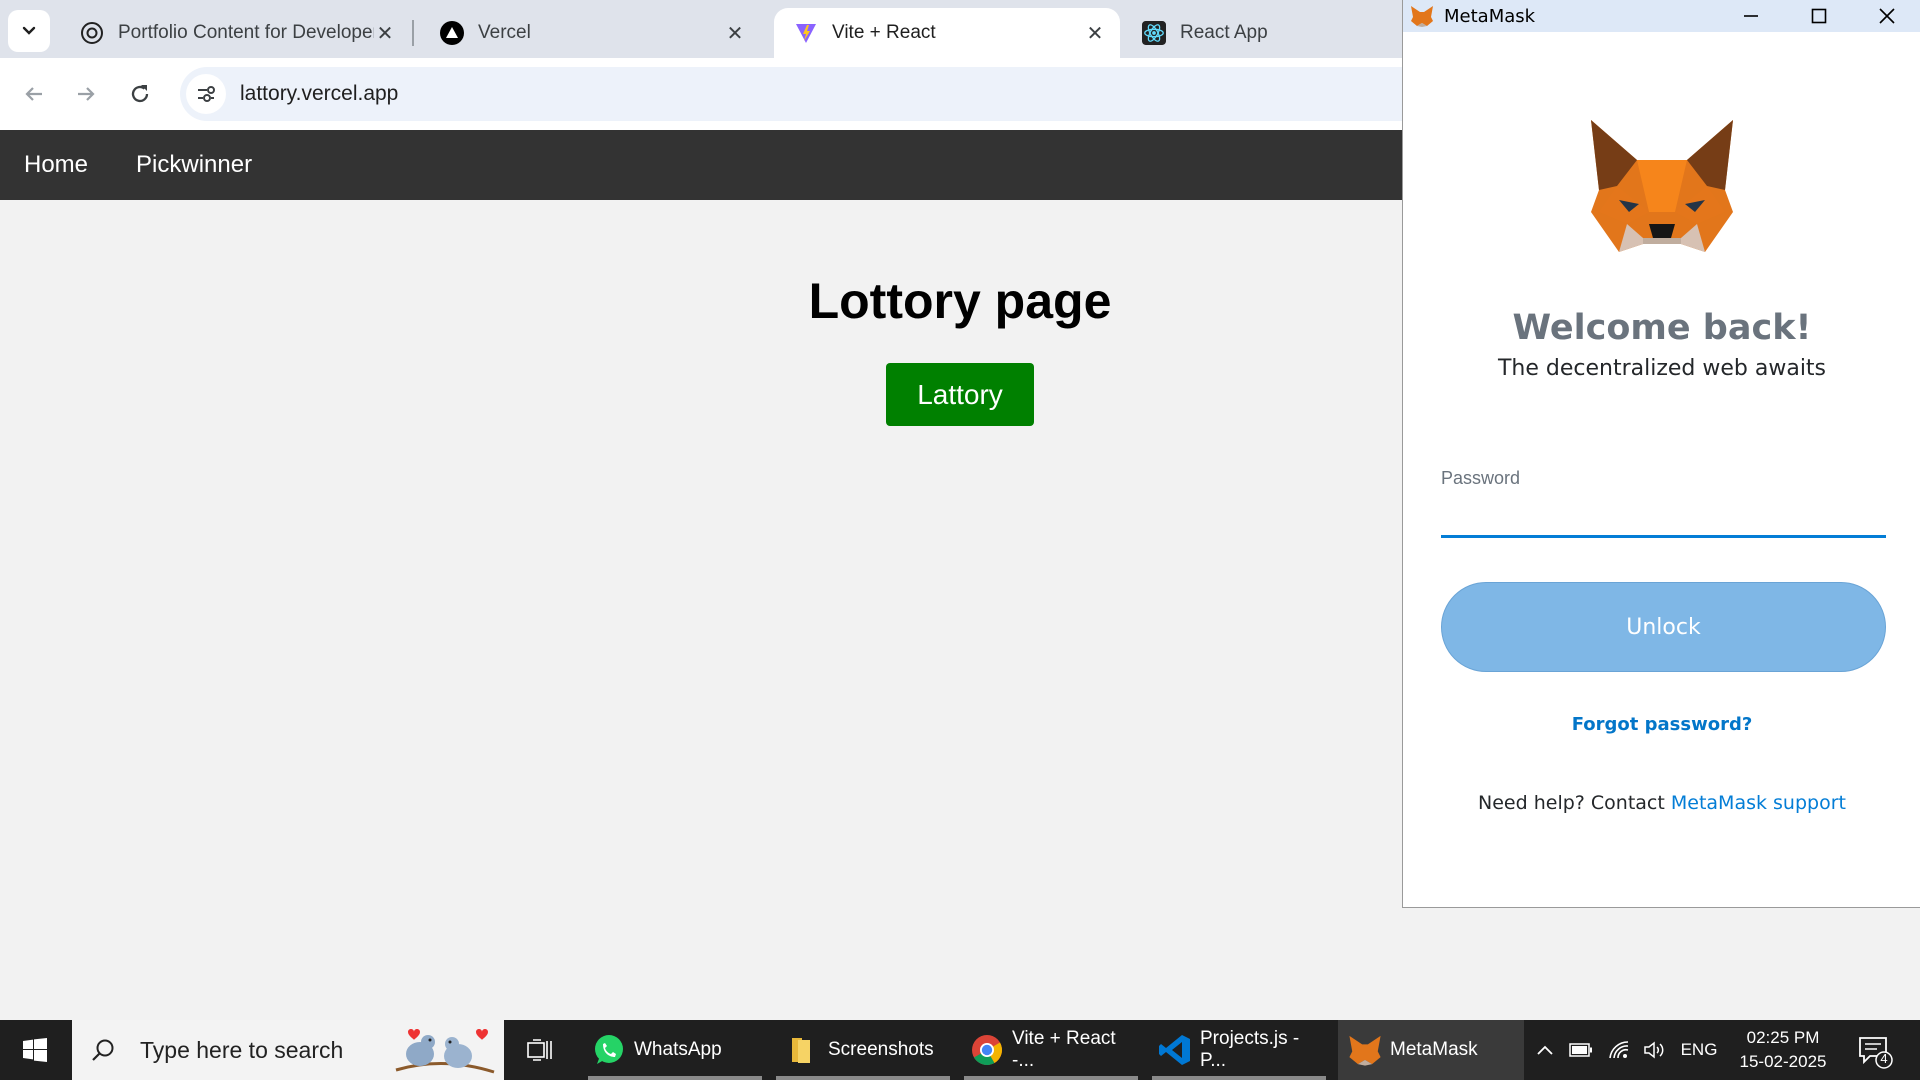 Image resolution: width=1920 pixels, height=1080 pixels. Describe the element at coordinates (1783, 1037) in the screenshot. I see `clock-time: 02:25 PM` at that location.